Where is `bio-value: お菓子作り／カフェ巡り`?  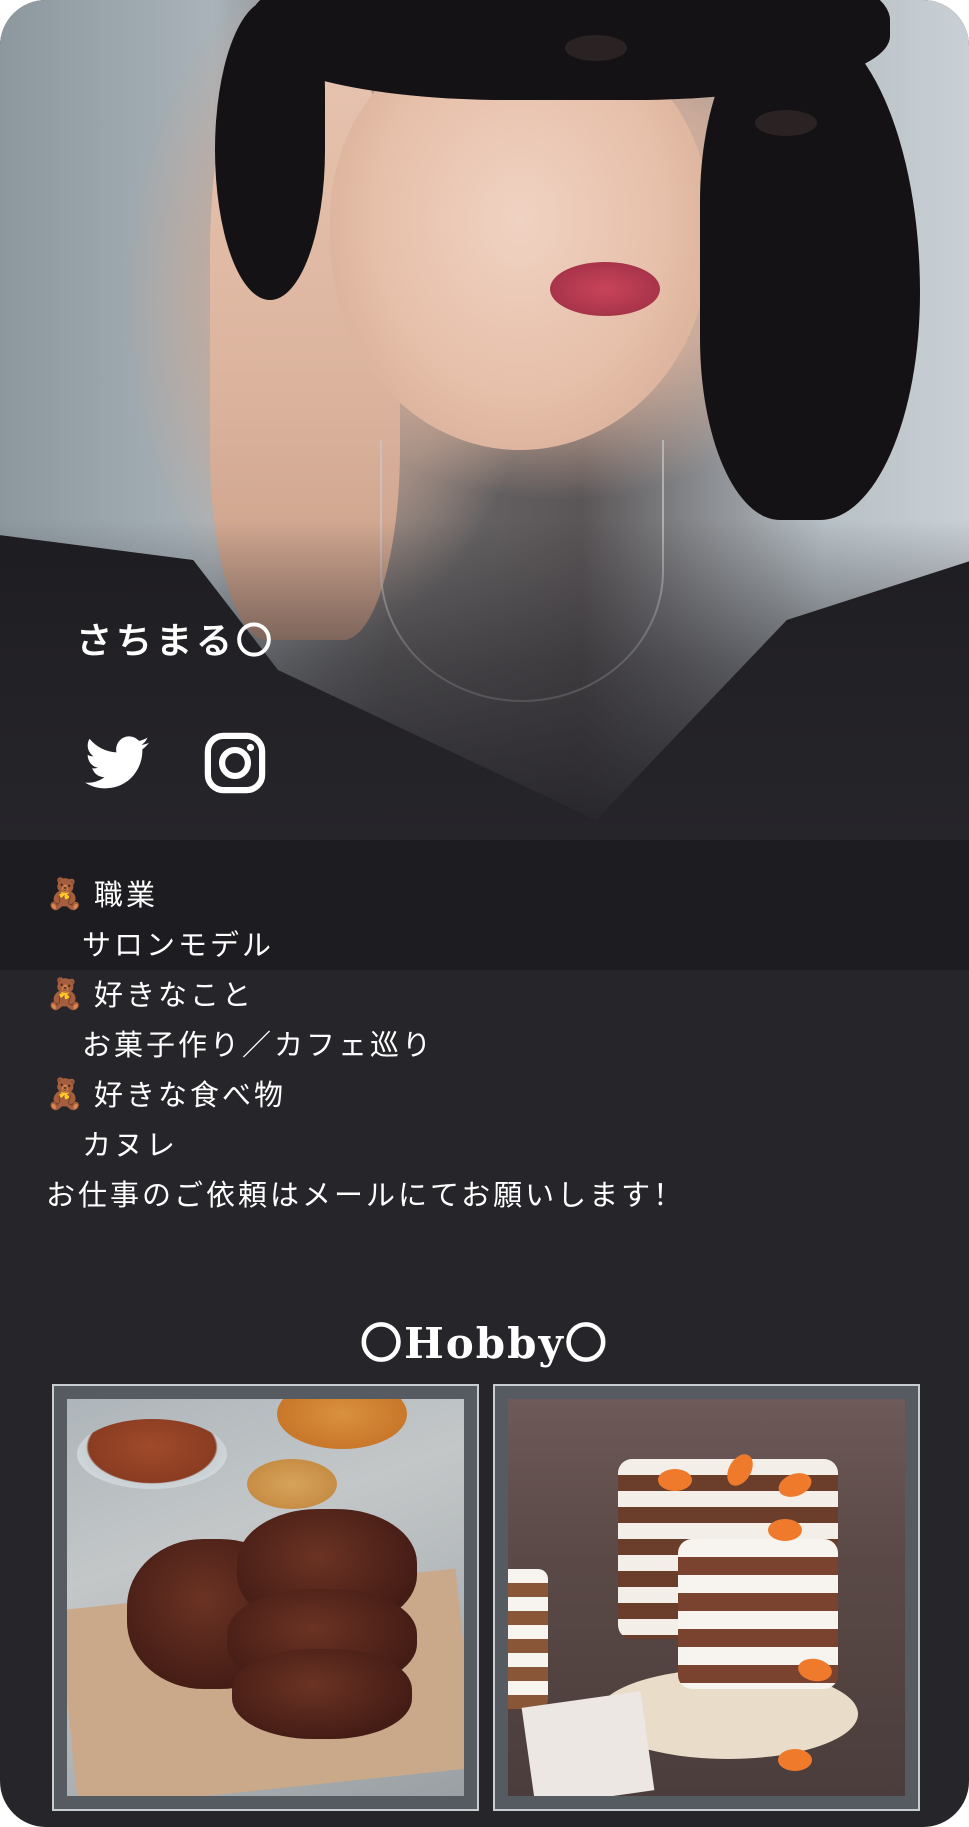 bio-value: お菓子作り／カフェ巡り is located at coordinates (258, 1045).